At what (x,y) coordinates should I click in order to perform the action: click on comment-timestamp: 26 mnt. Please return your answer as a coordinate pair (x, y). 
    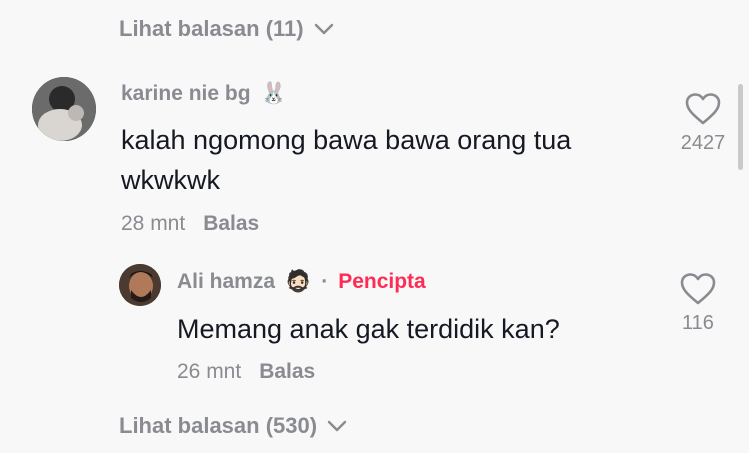
    Looking at the image, I should click on (209, 371).